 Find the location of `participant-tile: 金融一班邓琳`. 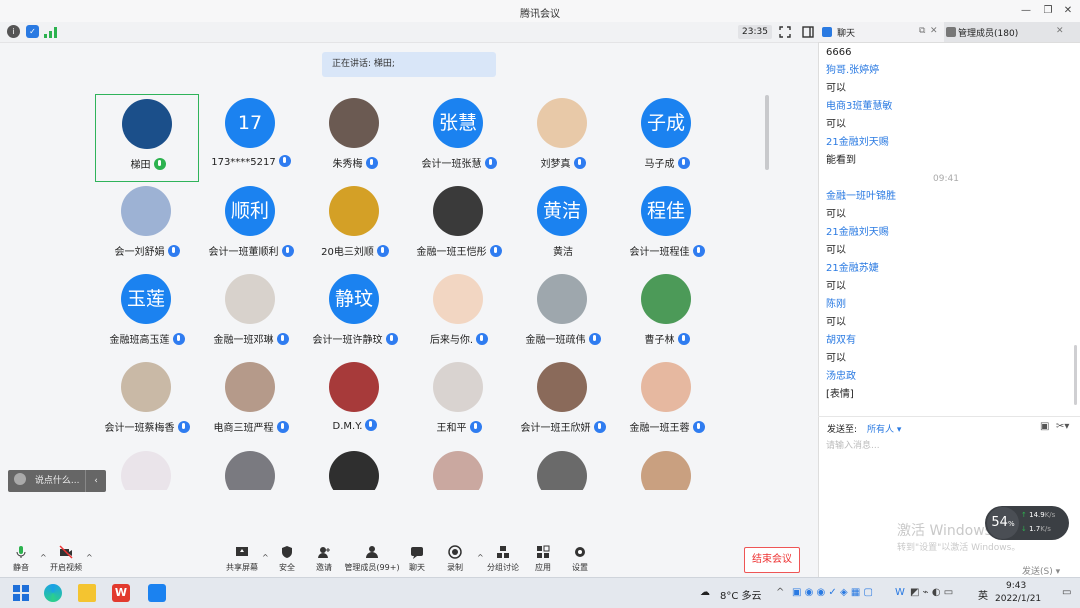

participant-tile: 金融一班邓琳 is located at coordinates (251, 314).